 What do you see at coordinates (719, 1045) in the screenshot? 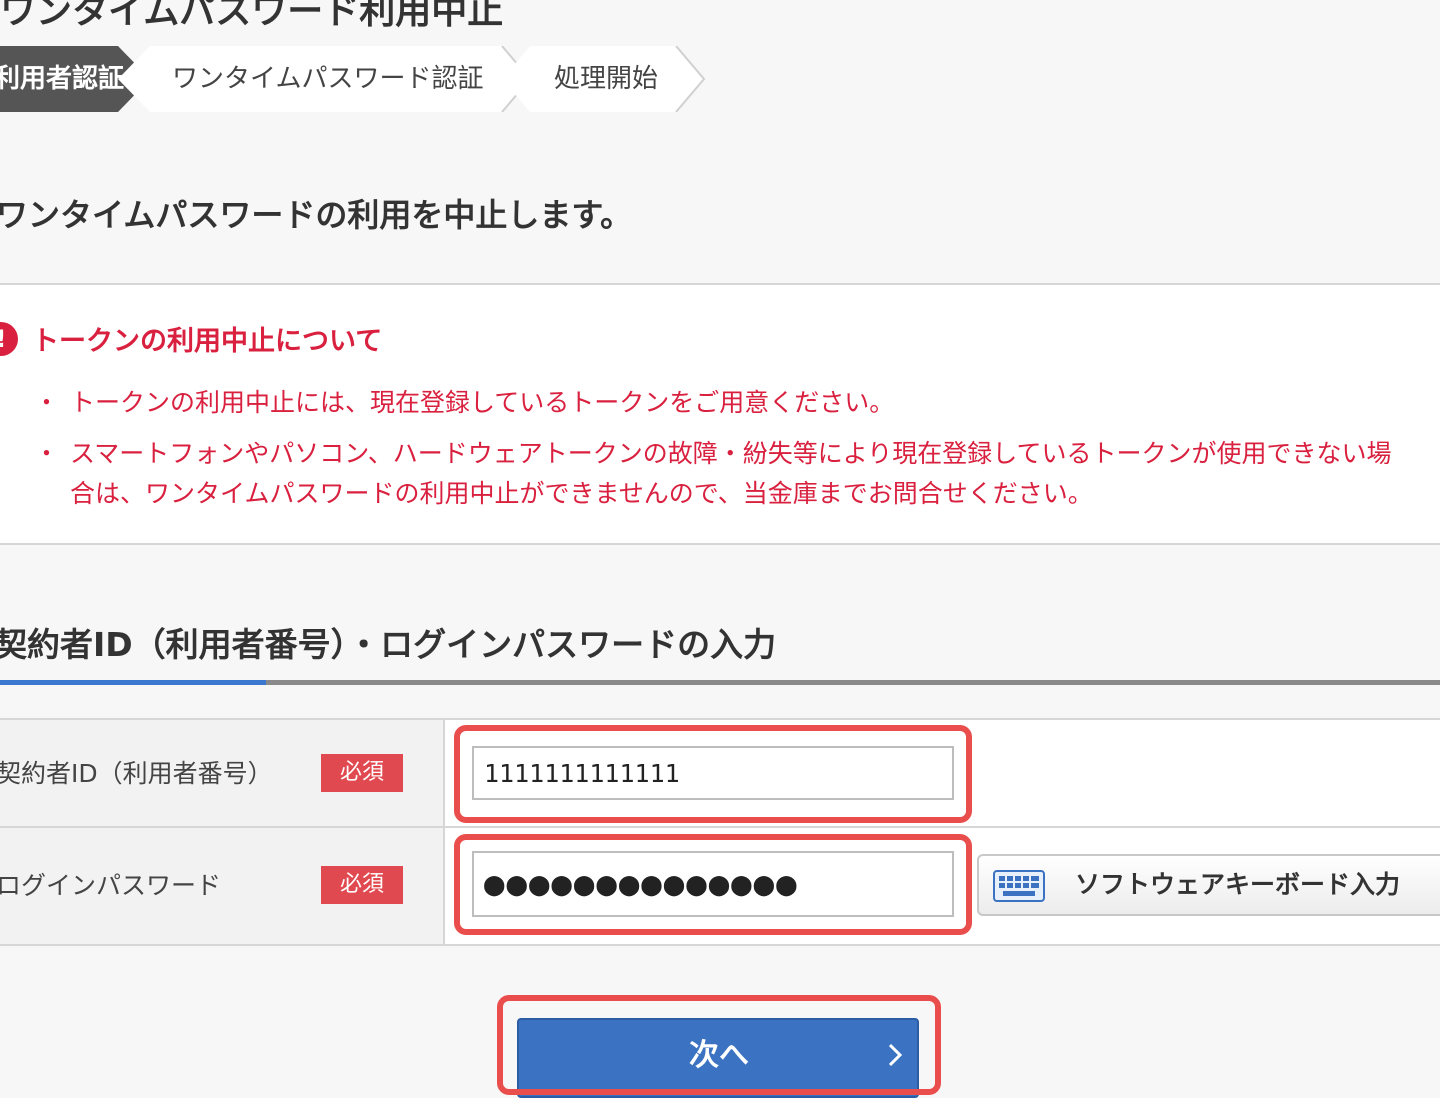
I see `highlight-frame-next` at bounding box center [719, 1045].